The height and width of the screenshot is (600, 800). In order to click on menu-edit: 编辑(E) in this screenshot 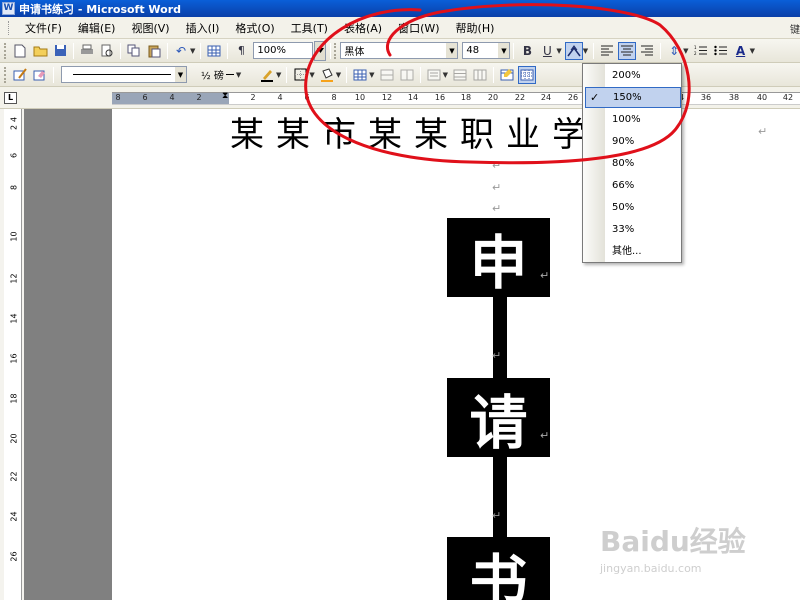, I will do `click(97, 28)`.